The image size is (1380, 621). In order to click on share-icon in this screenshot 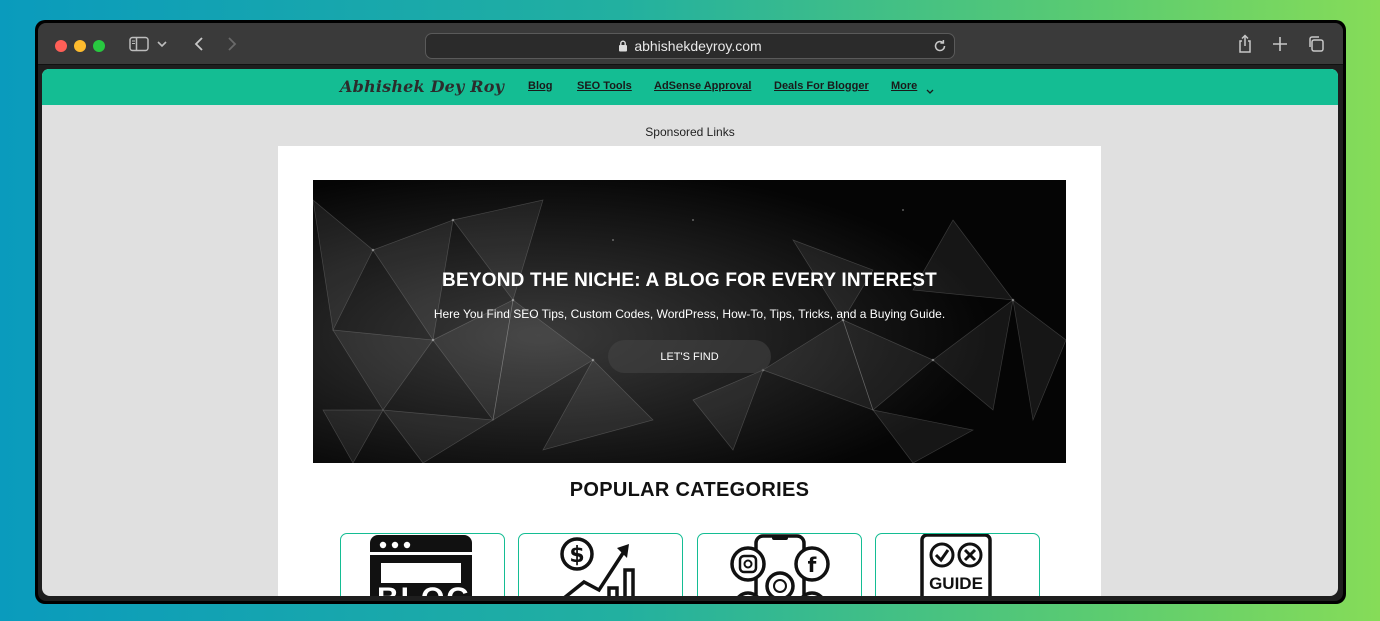, I will do `click(1245, 44)`.